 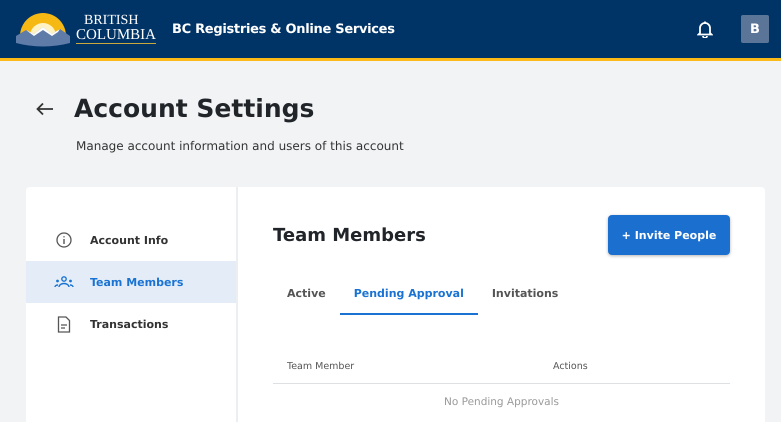 What do you see at coordinates (116, 35) in the screenshot?
I see `logo-wordmark: COLUMBIA` at bounding box center [116, 35].